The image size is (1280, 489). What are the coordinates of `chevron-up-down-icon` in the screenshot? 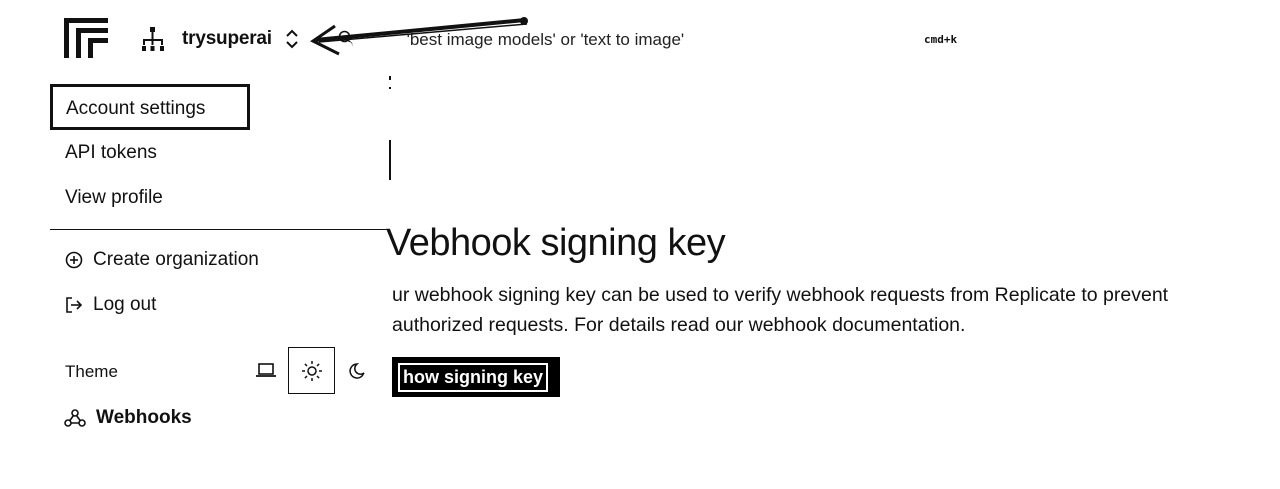 It's located at (292, 39).